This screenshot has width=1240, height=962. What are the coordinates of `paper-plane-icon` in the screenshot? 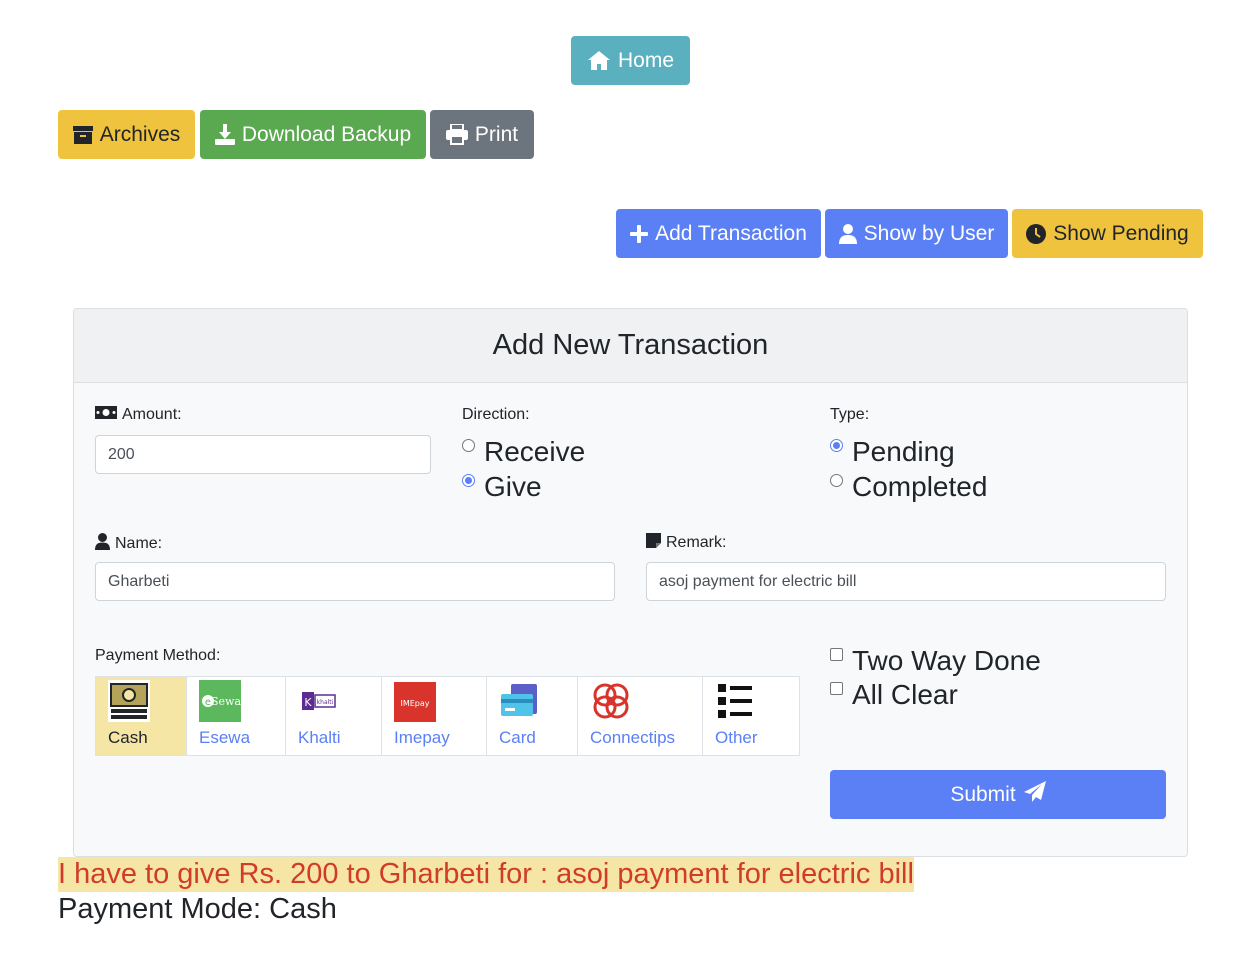 It's located at (1034, 794).